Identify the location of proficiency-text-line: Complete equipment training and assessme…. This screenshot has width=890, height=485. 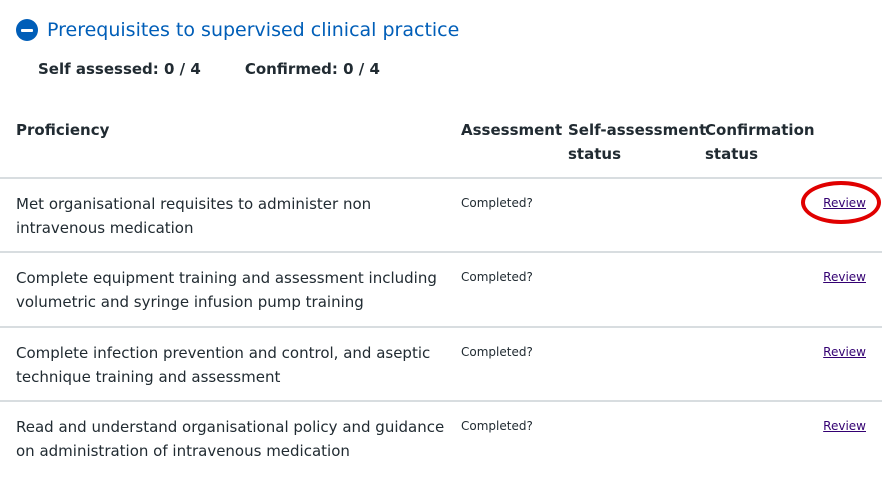
(226, 278).